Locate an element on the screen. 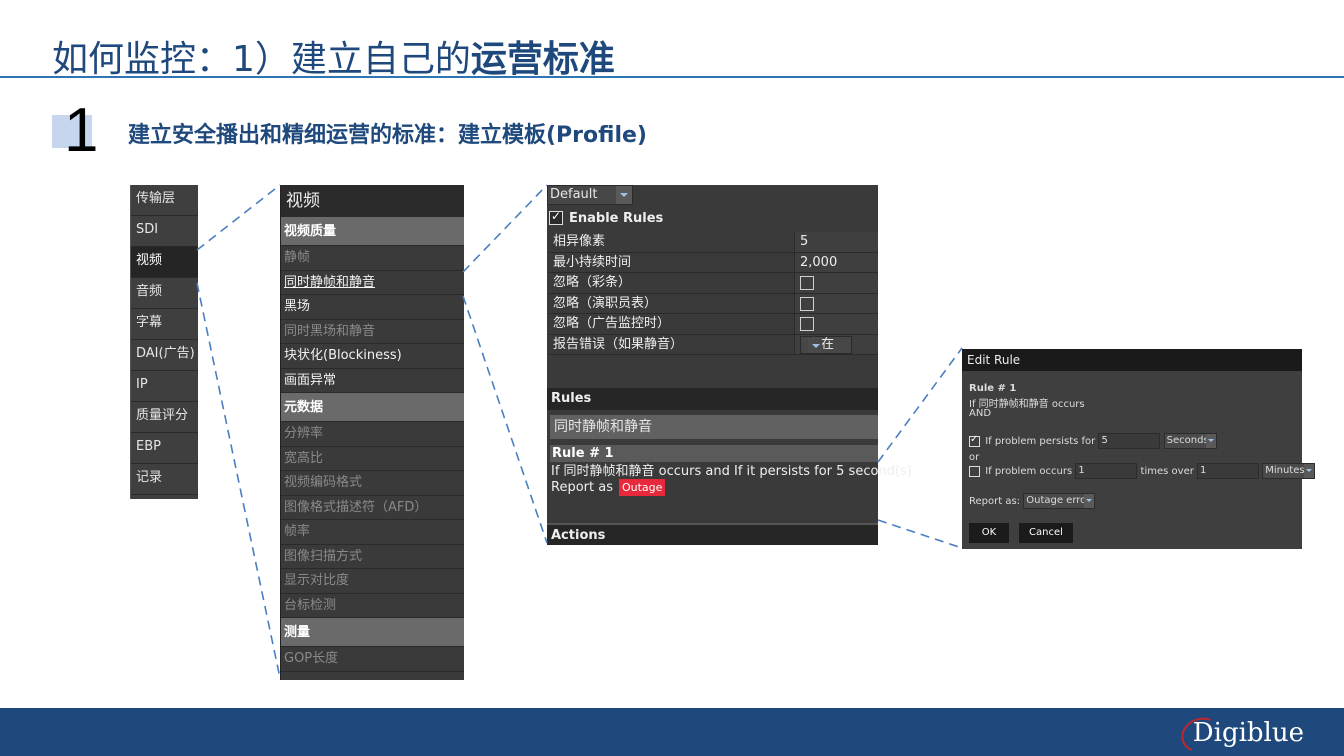 The height and width of the screenshot is (756, 1344). report-as-row: Report as: Outage error is located at coordinates (1032, 501).